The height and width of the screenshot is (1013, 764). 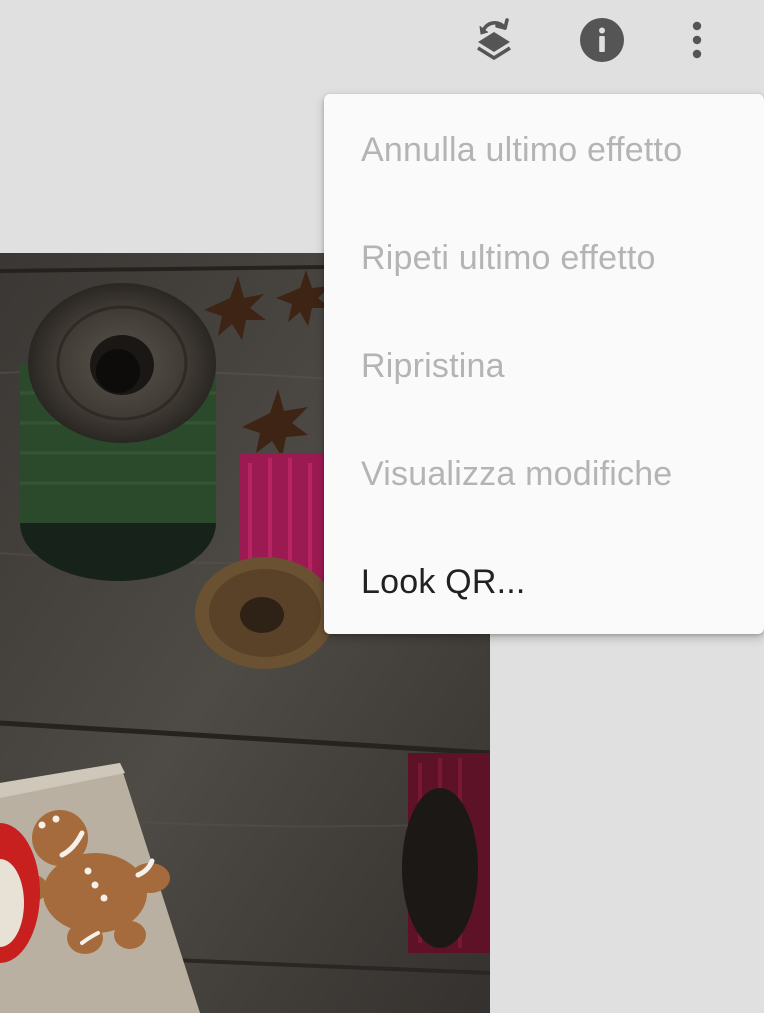 I want to click on menu-item-undo-last-effect: Annulla ultimo effetto, so click(x=544, y=150).